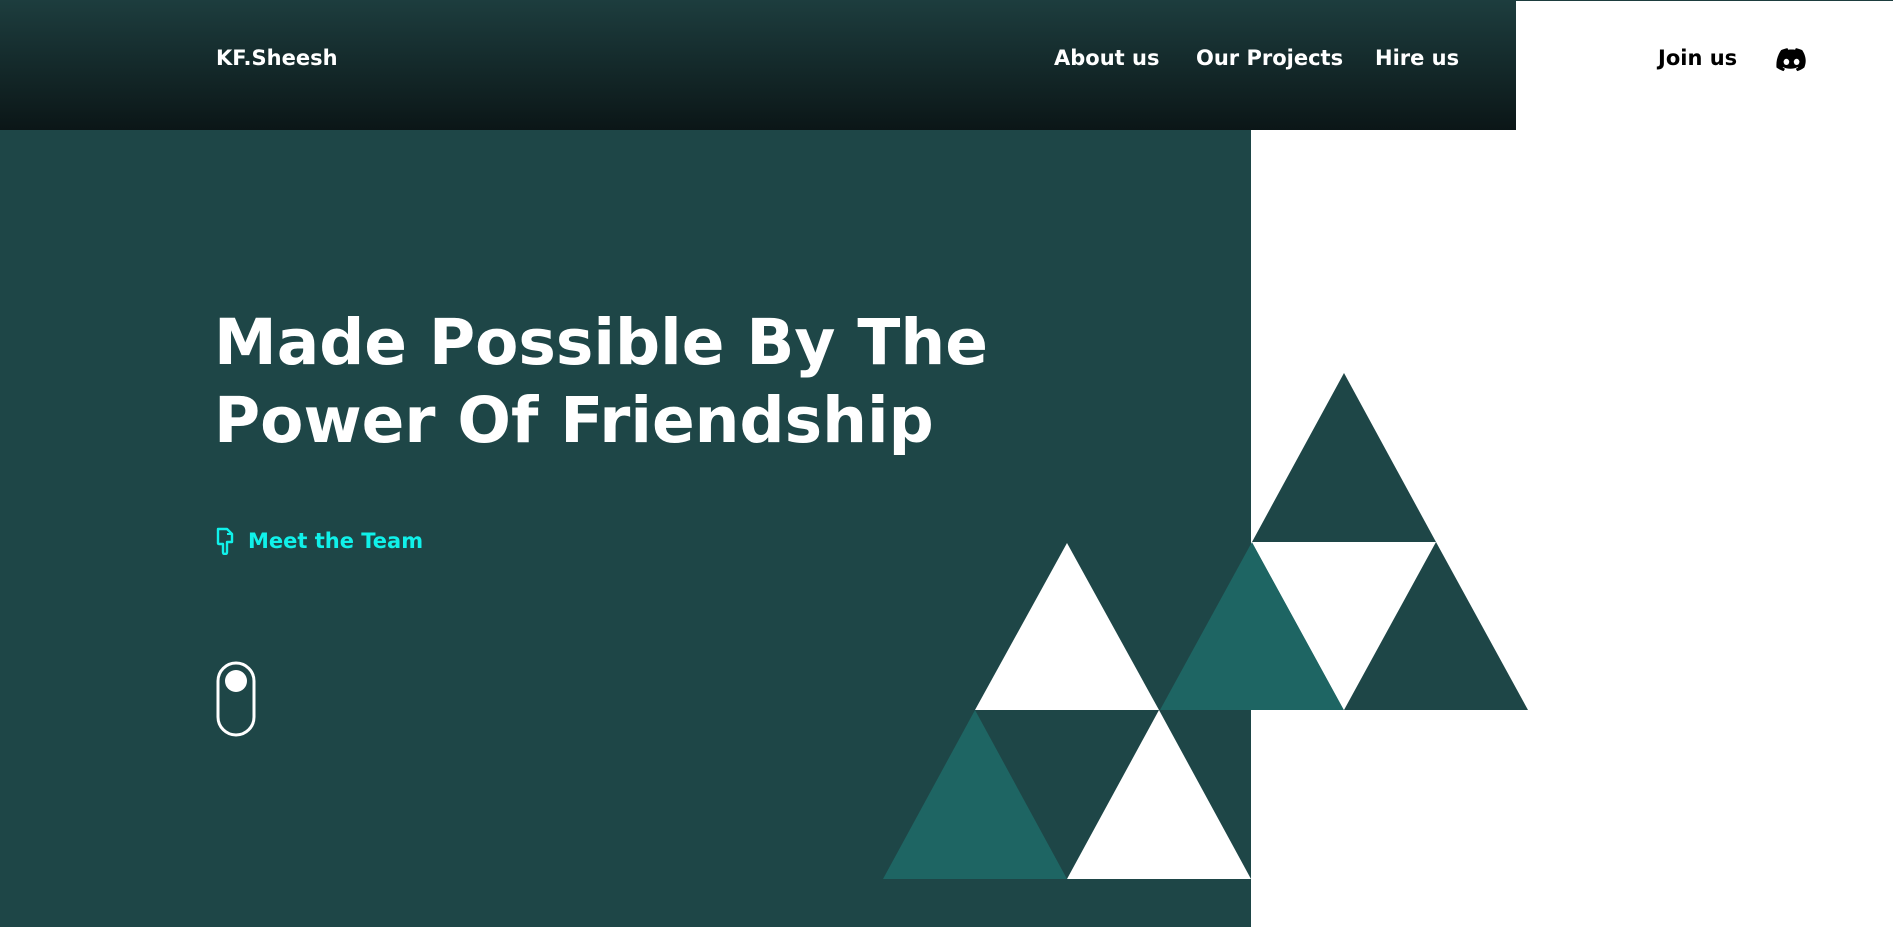 The height and width of the screenshot is (927, 1893). I want to click on nav-our-projects: Our Projects, so click(1269, 58).